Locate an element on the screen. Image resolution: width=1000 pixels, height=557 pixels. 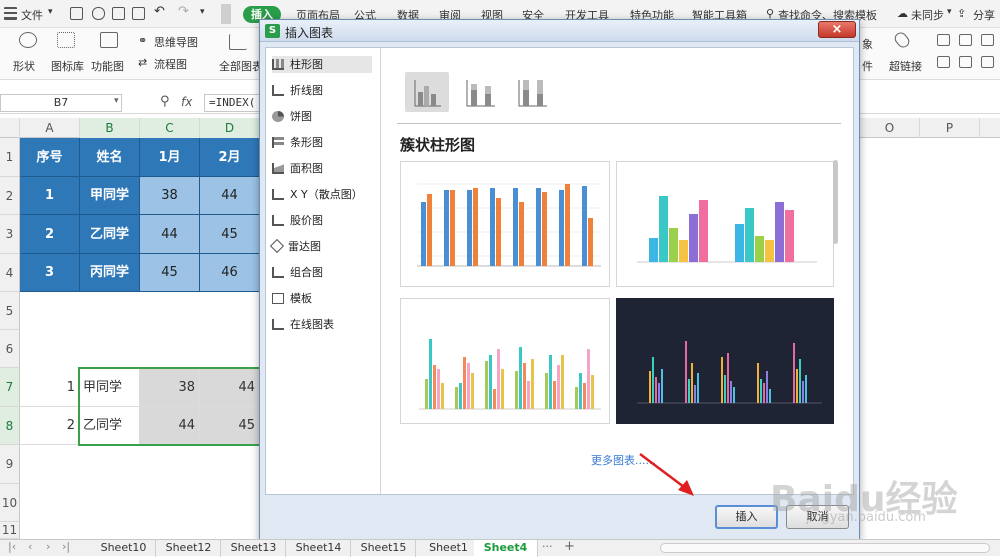
category-column: 柱形图 is located at coordinates (322, 64).